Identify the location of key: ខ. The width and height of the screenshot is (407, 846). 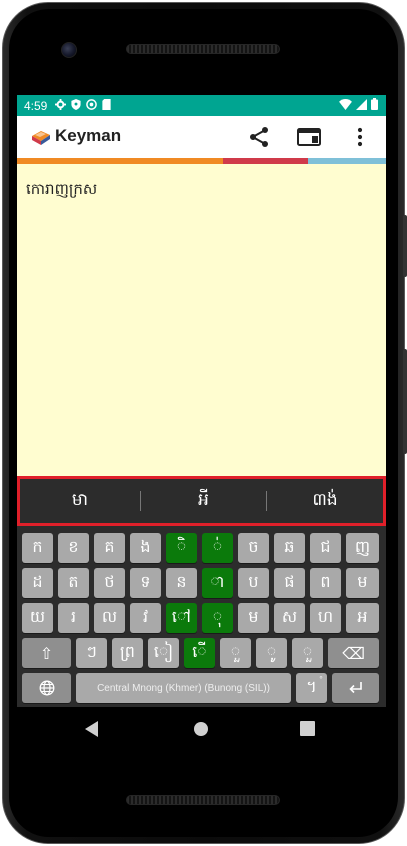
(73, 548).